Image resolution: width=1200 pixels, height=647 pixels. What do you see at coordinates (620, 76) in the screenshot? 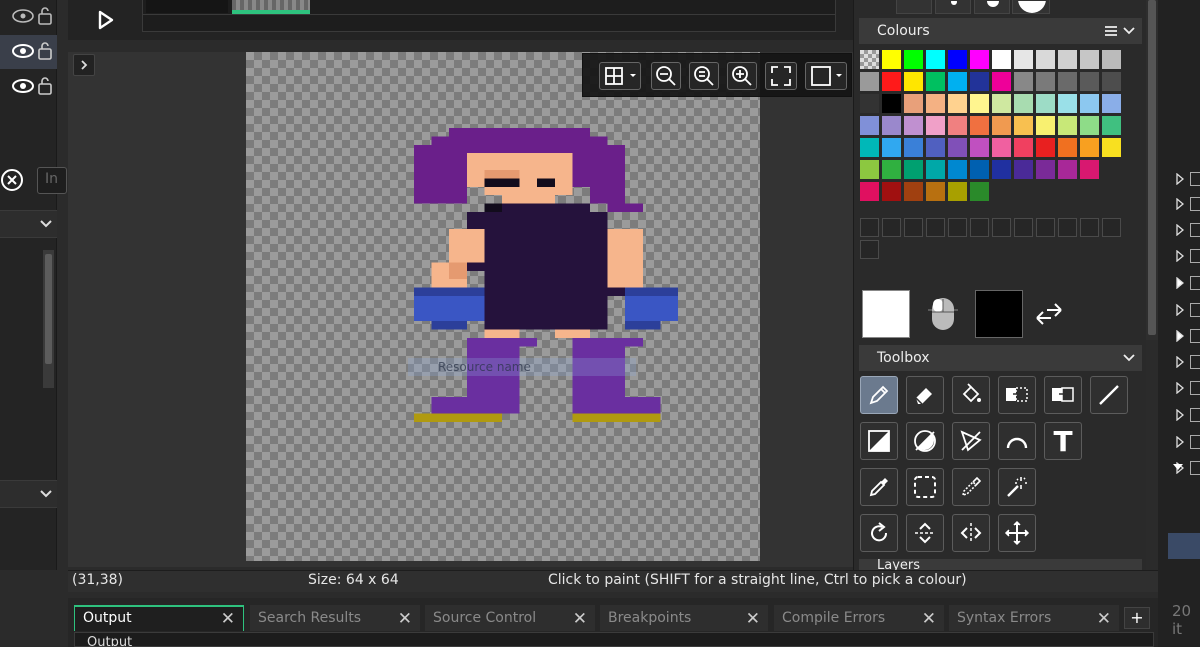
I see `grid-toggle-button` at bounding box center [620, 76].